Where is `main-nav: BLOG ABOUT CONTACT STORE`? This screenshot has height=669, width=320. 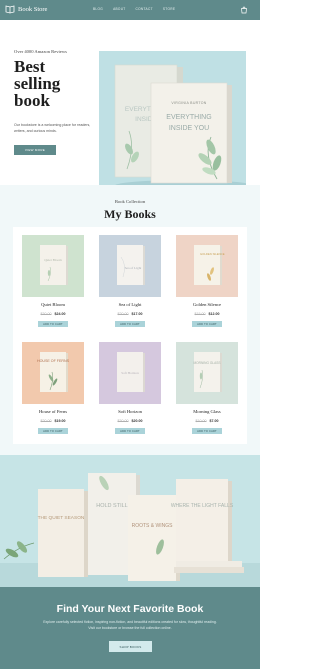 main-nav: BLOG ABOUT CONTACT STORE is located at coordinates (134, 9).